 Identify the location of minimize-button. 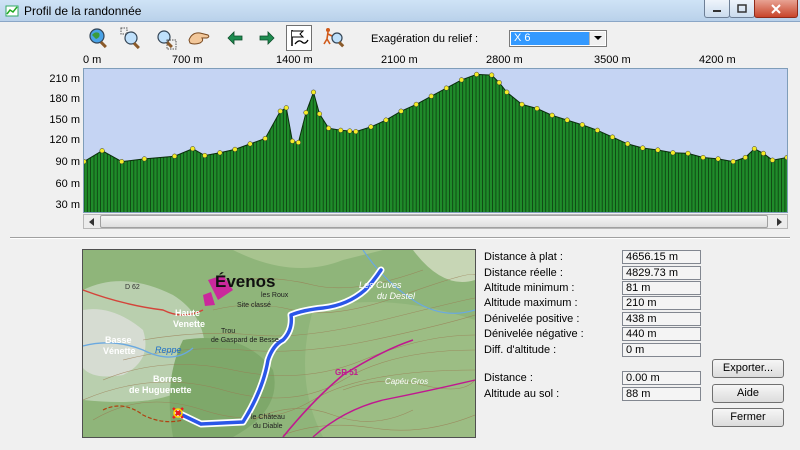
(717, 9).